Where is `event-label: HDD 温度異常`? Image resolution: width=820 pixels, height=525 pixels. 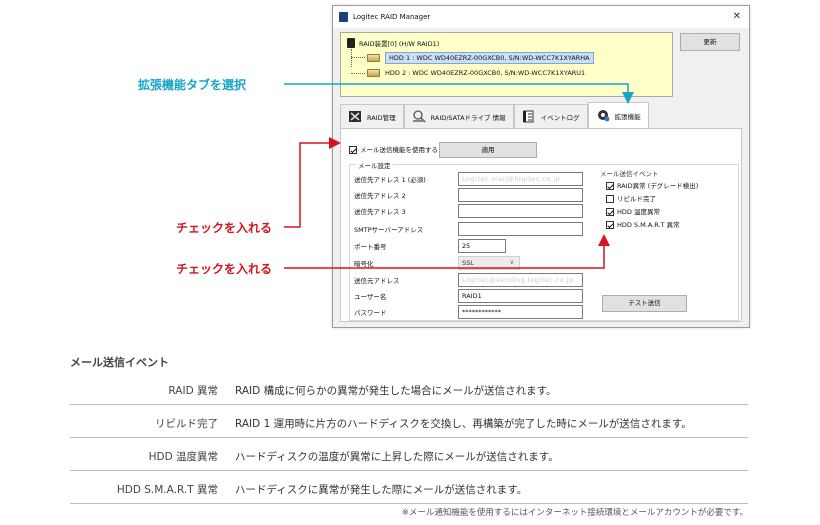
event-label: HDD 温度異常 is located at coordinates (638, 212).